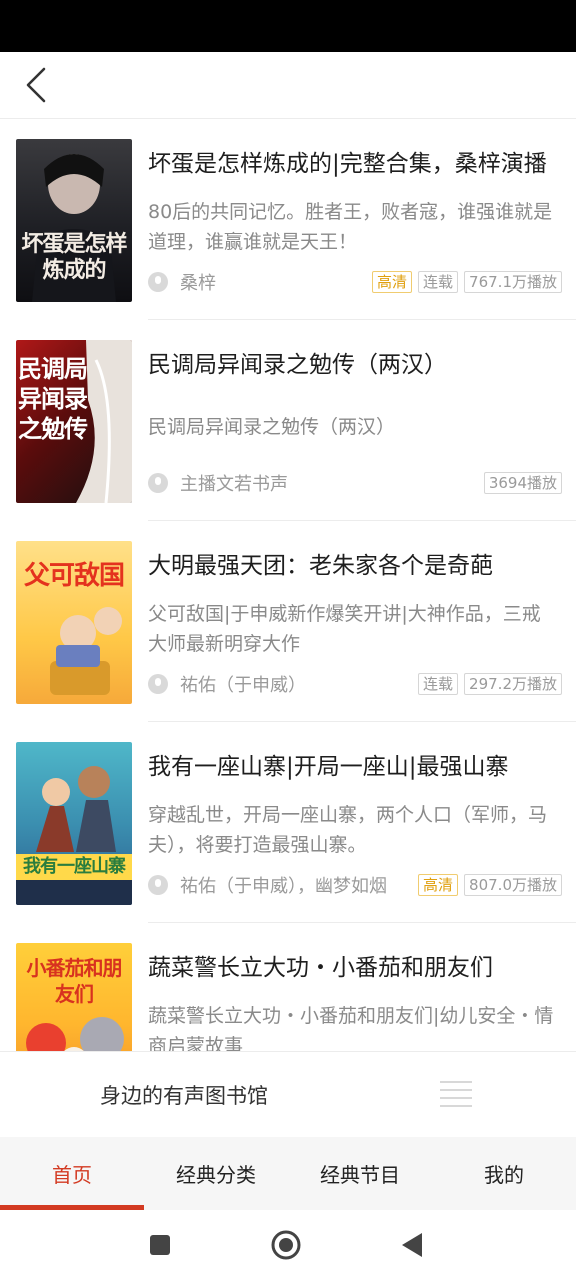 The height and width of the screenshot is (1280, 576). Describe the element at coordinates (74, 576) in the screenshot. I see `cover-title: 父可敌国` at that location.